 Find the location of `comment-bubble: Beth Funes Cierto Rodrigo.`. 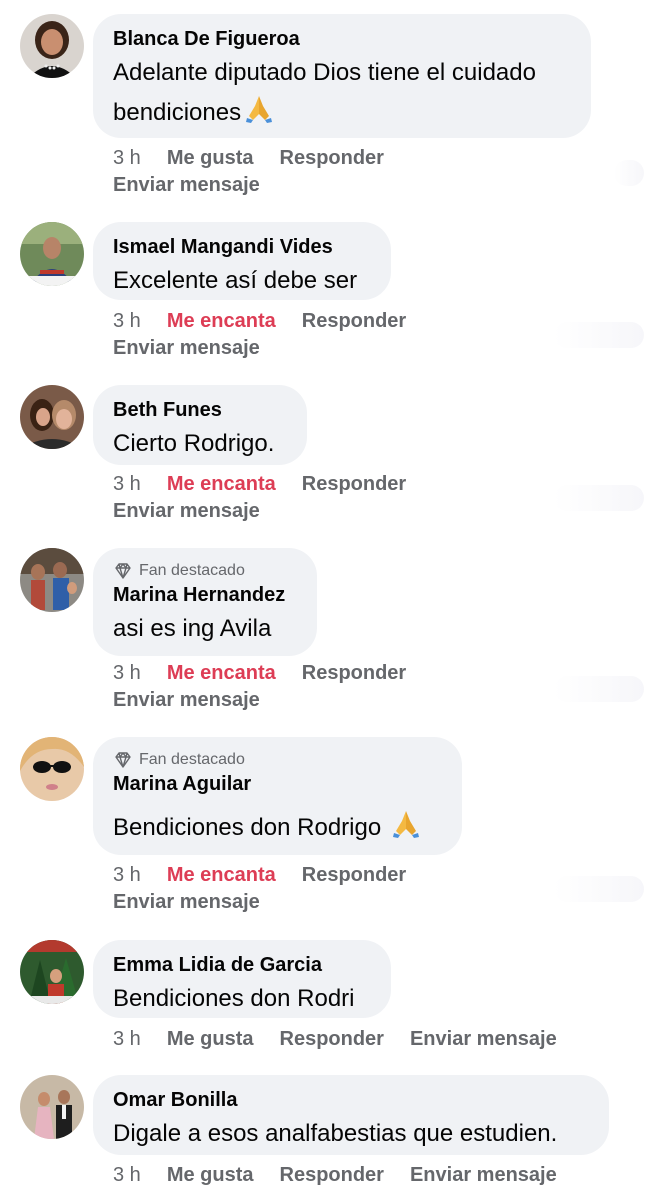

comment-bubble: Beth Funes Cierto Rodrigo. is located at coordinates (200, 425).